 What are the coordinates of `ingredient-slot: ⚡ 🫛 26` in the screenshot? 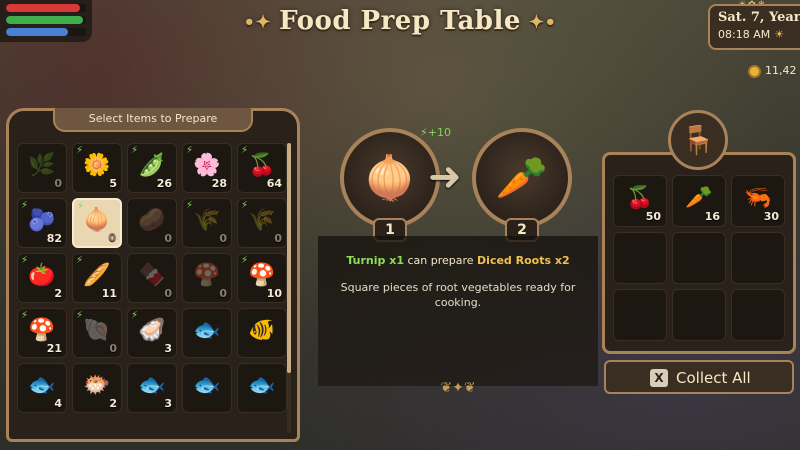 It's located at (152, 168).